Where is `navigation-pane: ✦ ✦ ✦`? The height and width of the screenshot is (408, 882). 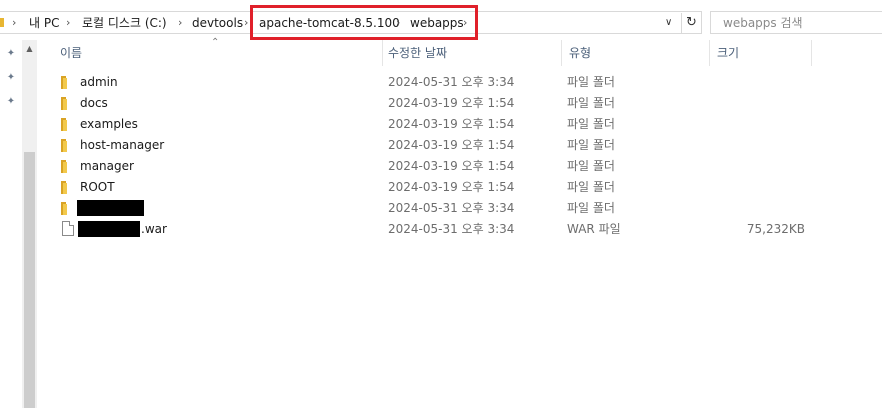
navigation-pane: ✦ ✦ ✦ is located at coordinates (11, 224).